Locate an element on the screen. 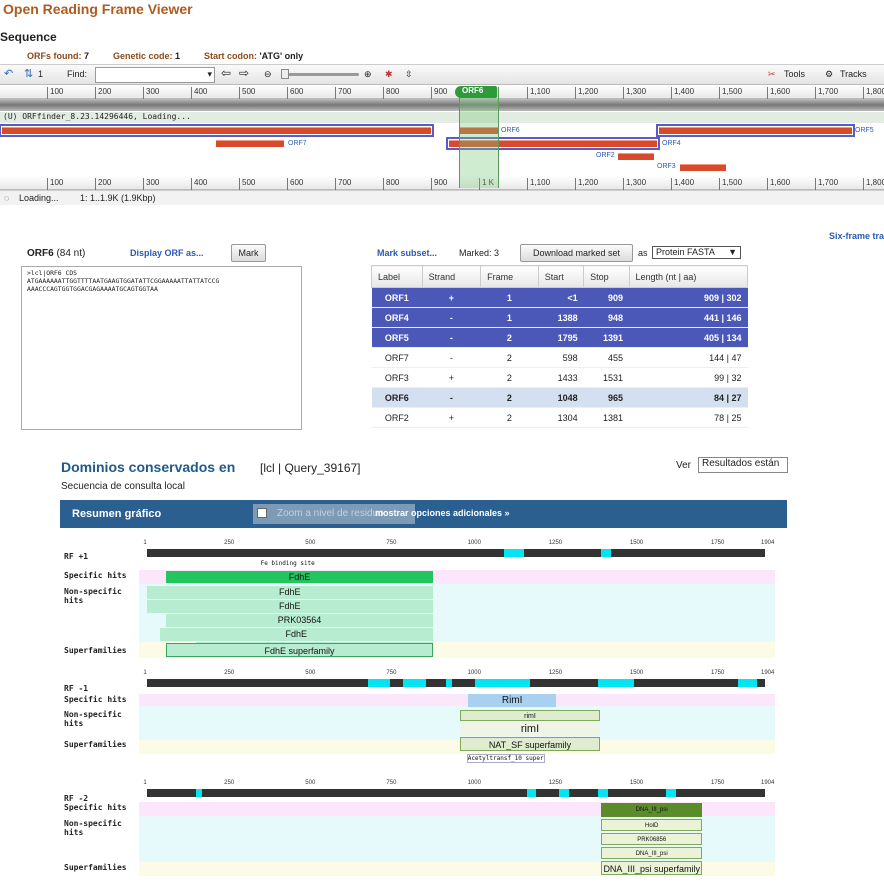 The width and height of the screenshot is (884, 890). axis-tick: 750 is located at coordinates (391, 783).